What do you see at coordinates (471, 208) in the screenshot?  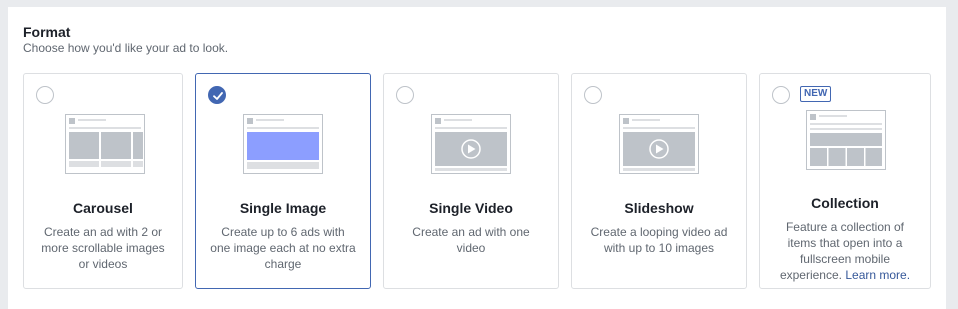 I see `card-title-single-video: Single Video` at bounding box center [471, 208].